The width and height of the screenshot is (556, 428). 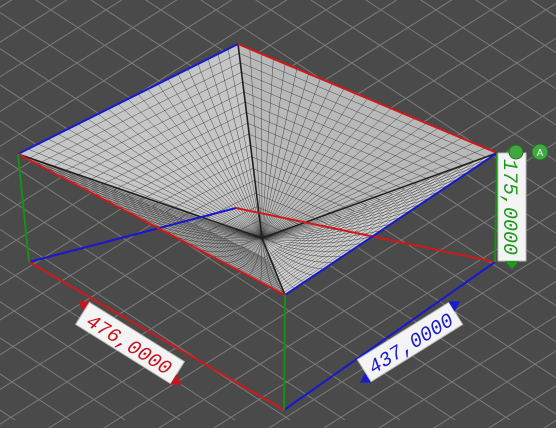 What do you see at coordinates (410, 342) in the screenshot?
I see `dimension-width: 437,0000` at bounding box center [410, 342].